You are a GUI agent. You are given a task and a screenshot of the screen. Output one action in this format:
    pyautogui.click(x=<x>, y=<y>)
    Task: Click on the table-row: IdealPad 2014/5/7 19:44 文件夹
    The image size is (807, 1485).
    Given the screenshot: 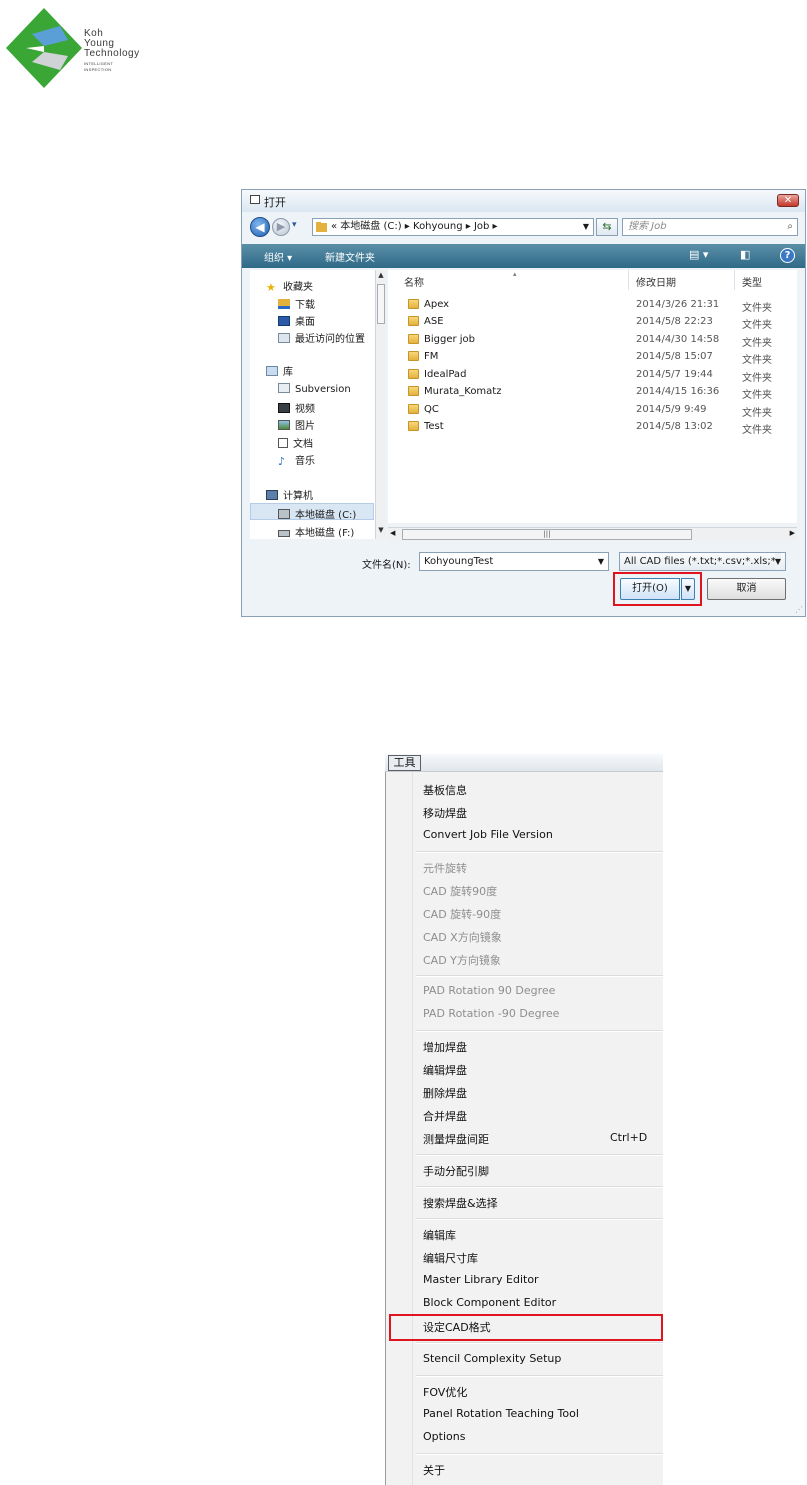 What is the action you would take?
    pyautogui.click(x=592, y=375)
    